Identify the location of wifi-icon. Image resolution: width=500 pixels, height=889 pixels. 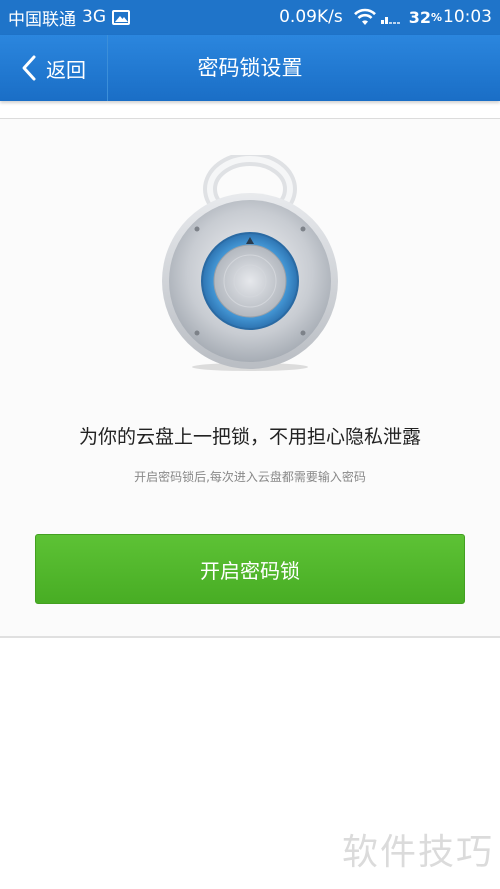
(364, 16).